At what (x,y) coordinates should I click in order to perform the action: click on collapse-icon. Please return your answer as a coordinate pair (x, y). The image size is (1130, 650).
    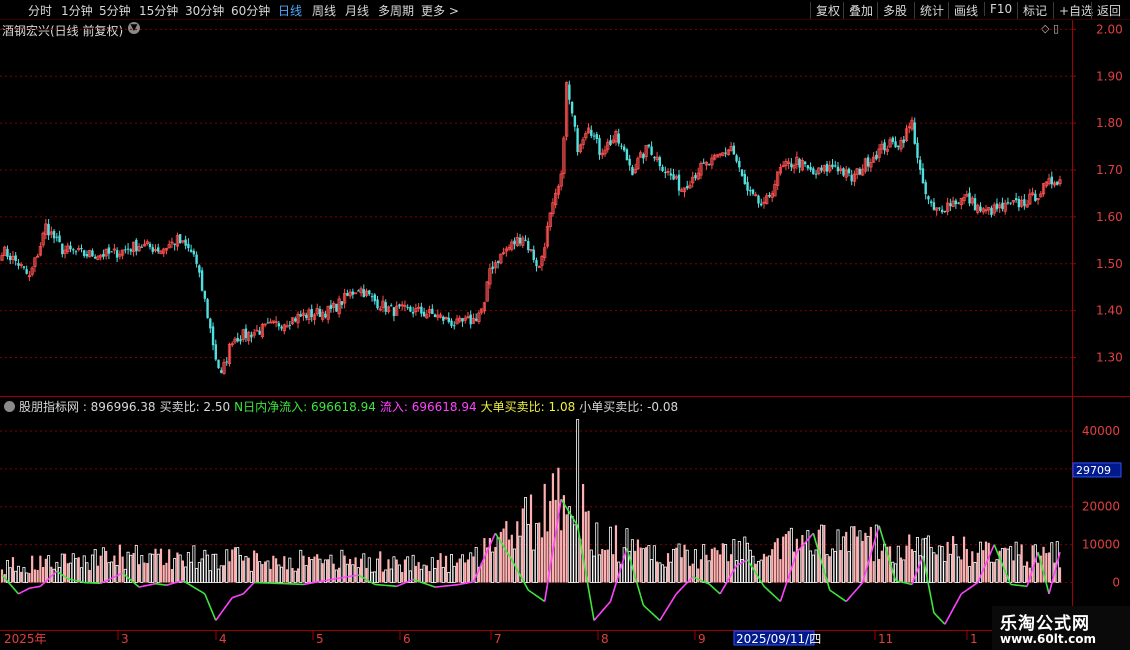
    Looking at the image, I should click on (9, 406).